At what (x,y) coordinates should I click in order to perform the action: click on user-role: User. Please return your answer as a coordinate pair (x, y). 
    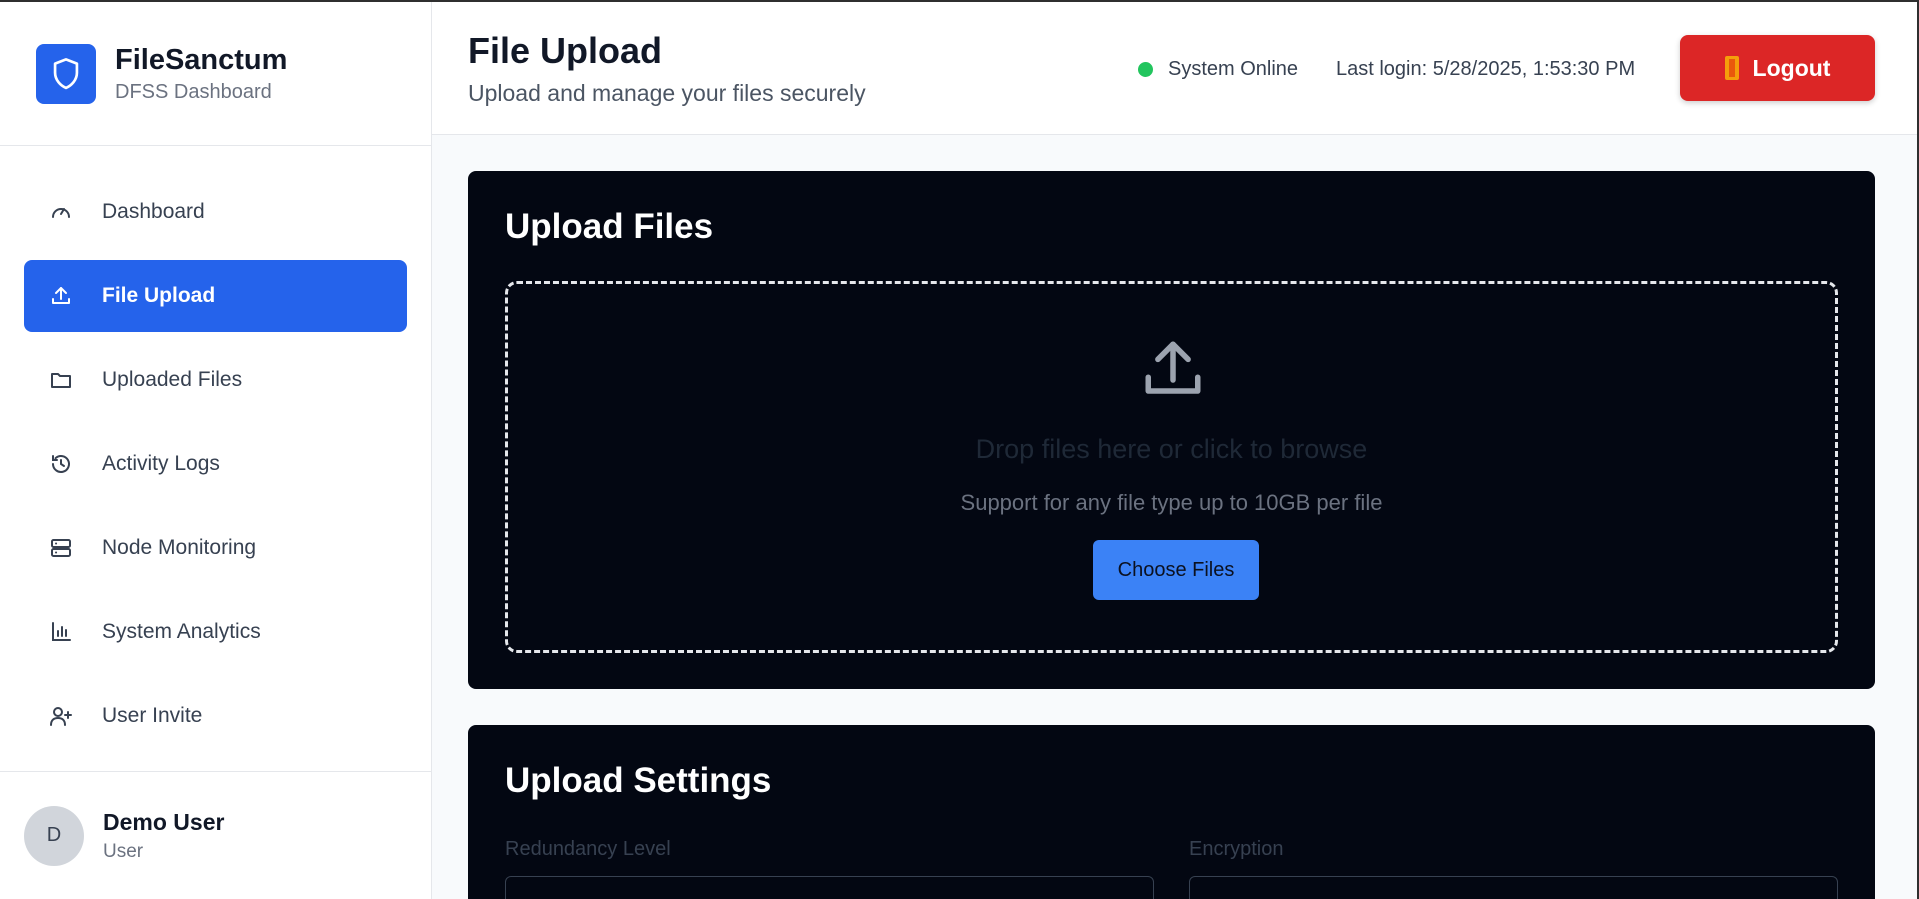
    Looking at the image, I should click on (123, 851).